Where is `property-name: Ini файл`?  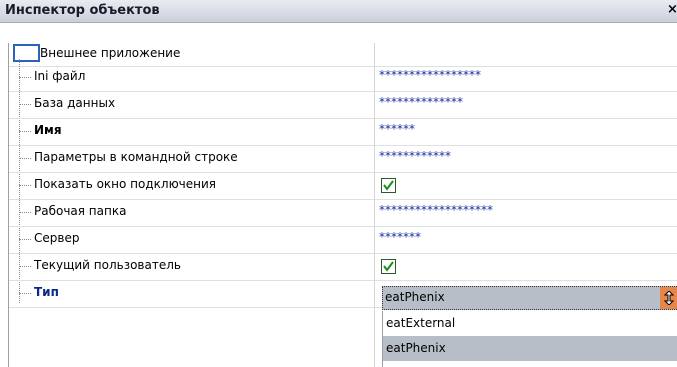
property-name: Ini файл is located at coordinates (60, 76).